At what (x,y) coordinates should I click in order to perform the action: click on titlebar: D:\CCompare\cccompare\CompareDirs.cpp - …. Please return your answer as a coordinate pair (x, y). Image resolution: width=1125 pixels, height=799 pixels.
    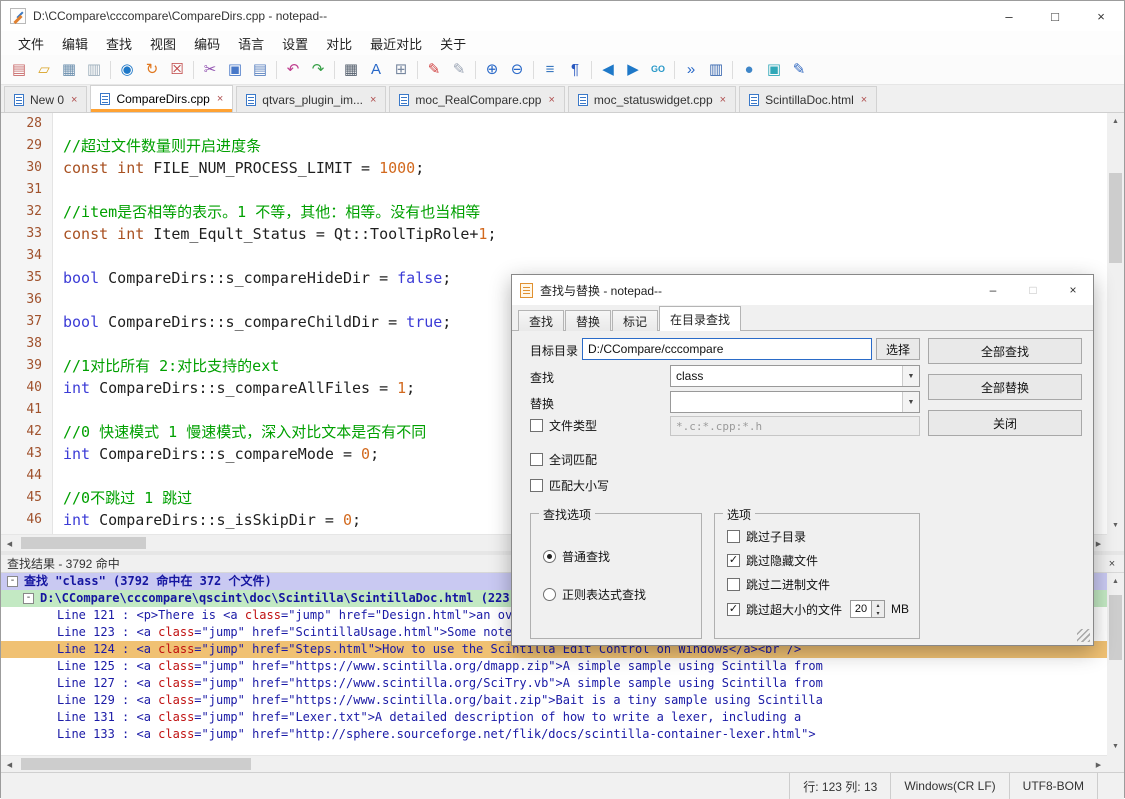
    Looking at the image, I should click on (562, 16).